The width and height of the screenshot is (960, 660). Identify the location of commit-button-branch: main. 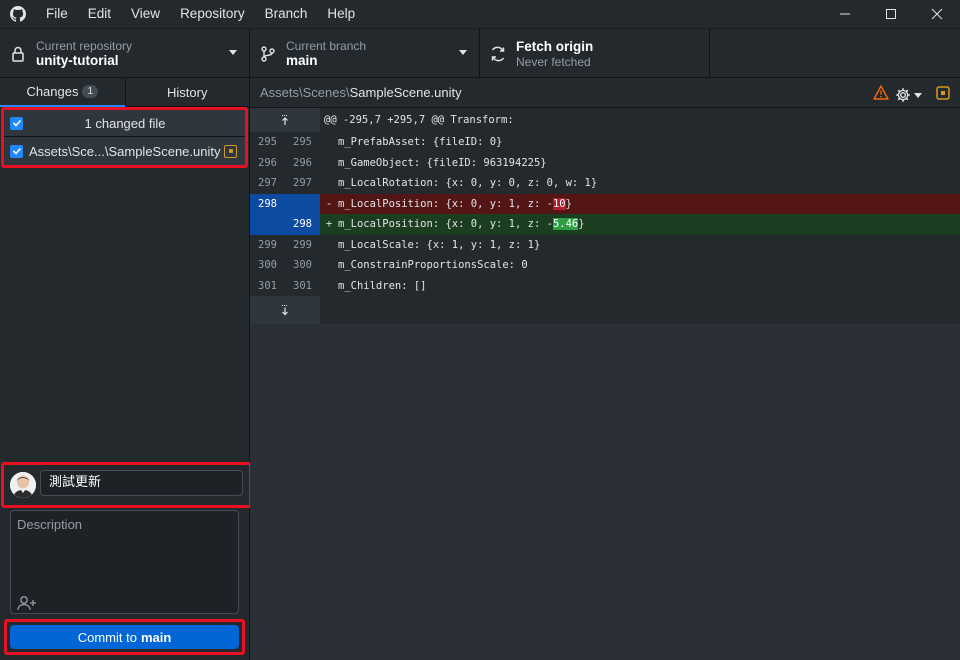
(156, 637).